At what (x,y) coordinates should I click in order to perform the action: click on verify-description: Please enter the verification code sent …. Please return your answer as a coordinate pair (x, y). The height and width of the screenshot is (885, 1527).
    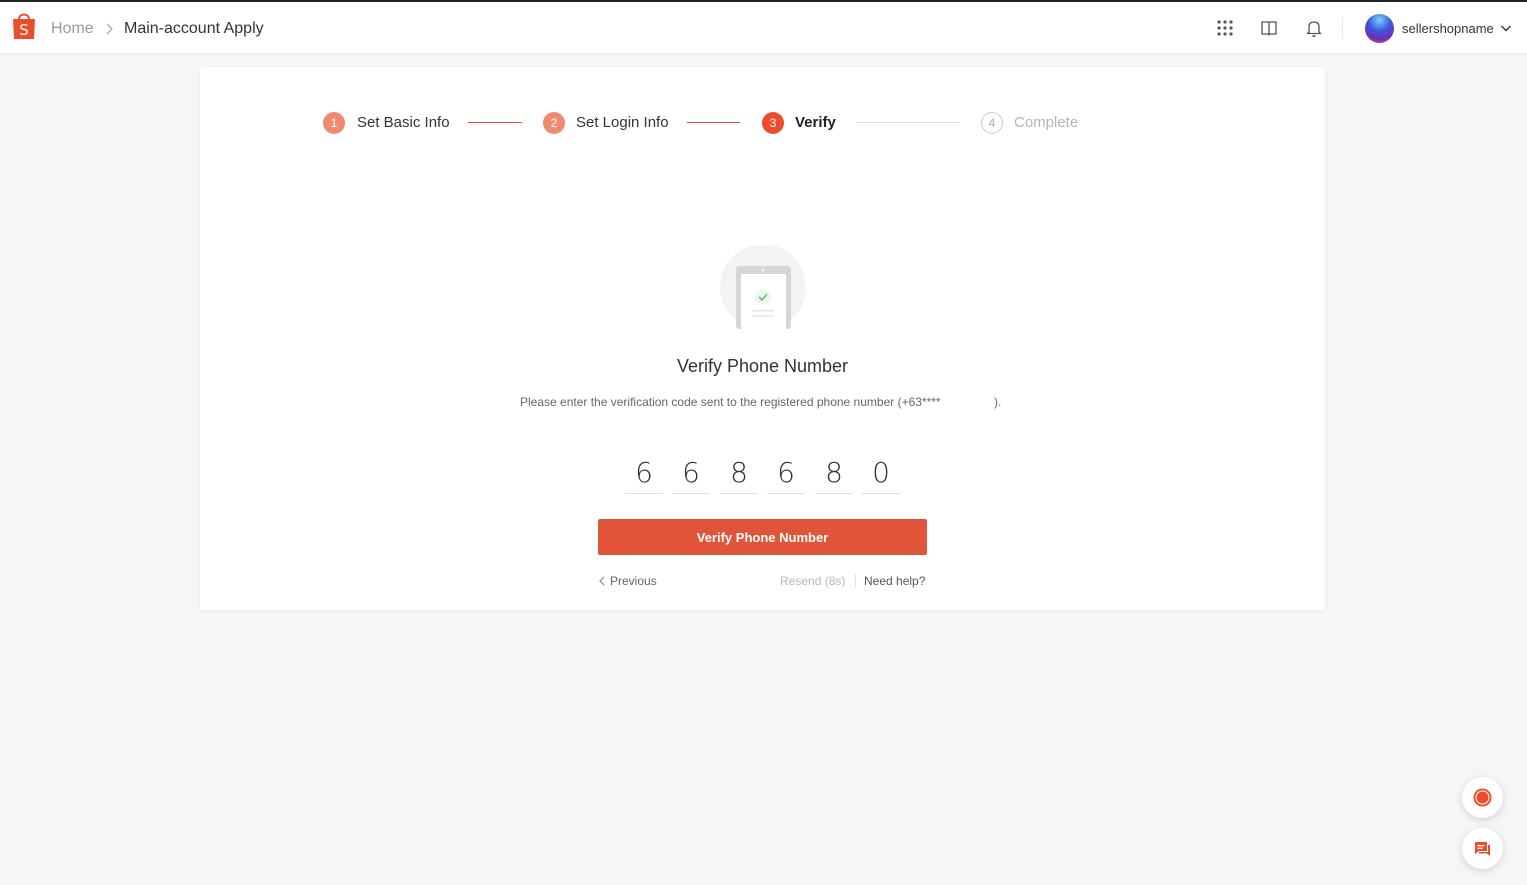
    Looking at the image, I should click on (730, 402).